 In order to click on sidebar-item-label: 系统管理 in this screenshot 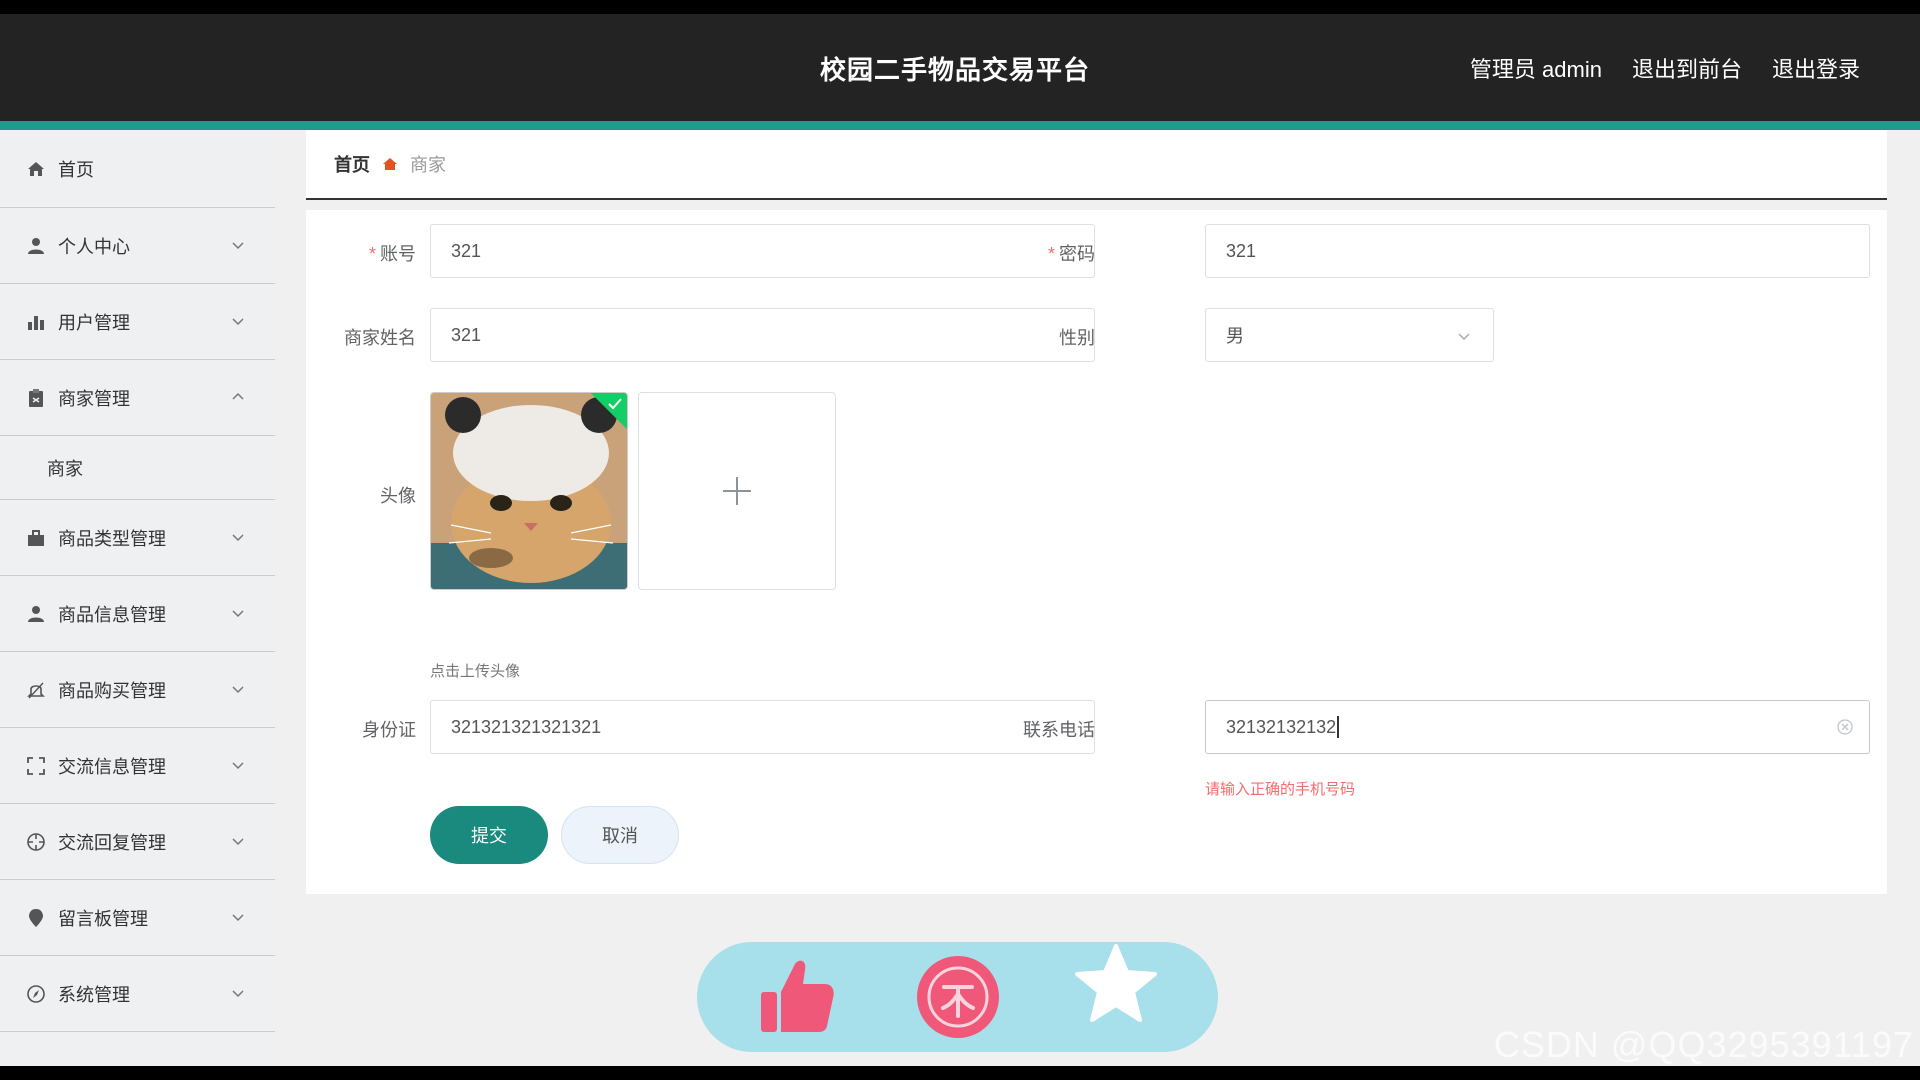, I will do `click(94, 994)`.